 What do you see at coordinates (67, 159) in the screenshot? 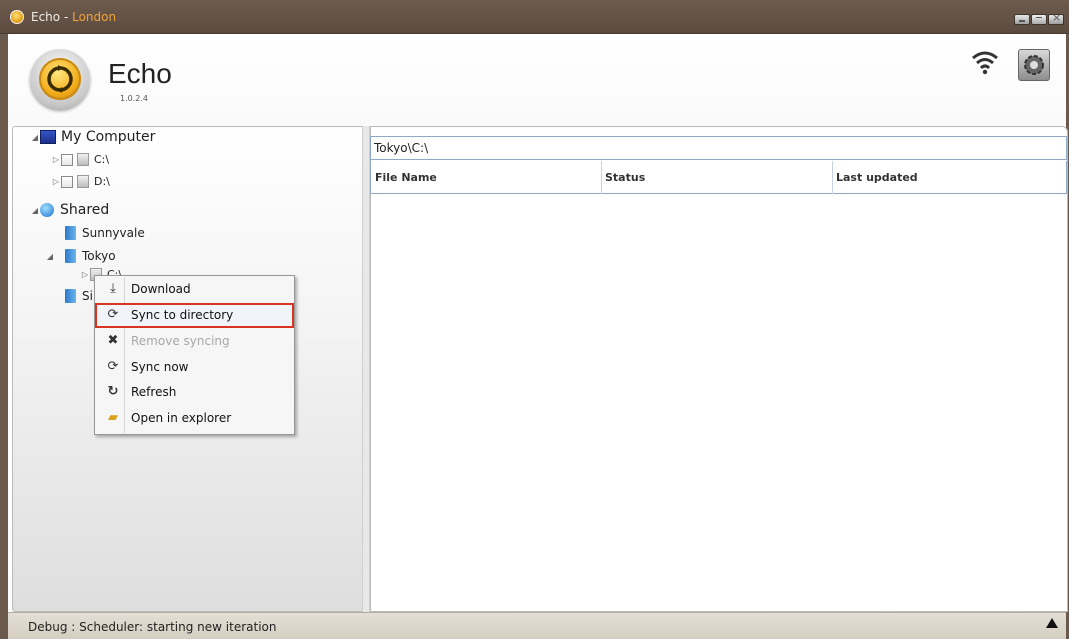
I see `drive-c-checkbox` at bounding box center [67, 159].